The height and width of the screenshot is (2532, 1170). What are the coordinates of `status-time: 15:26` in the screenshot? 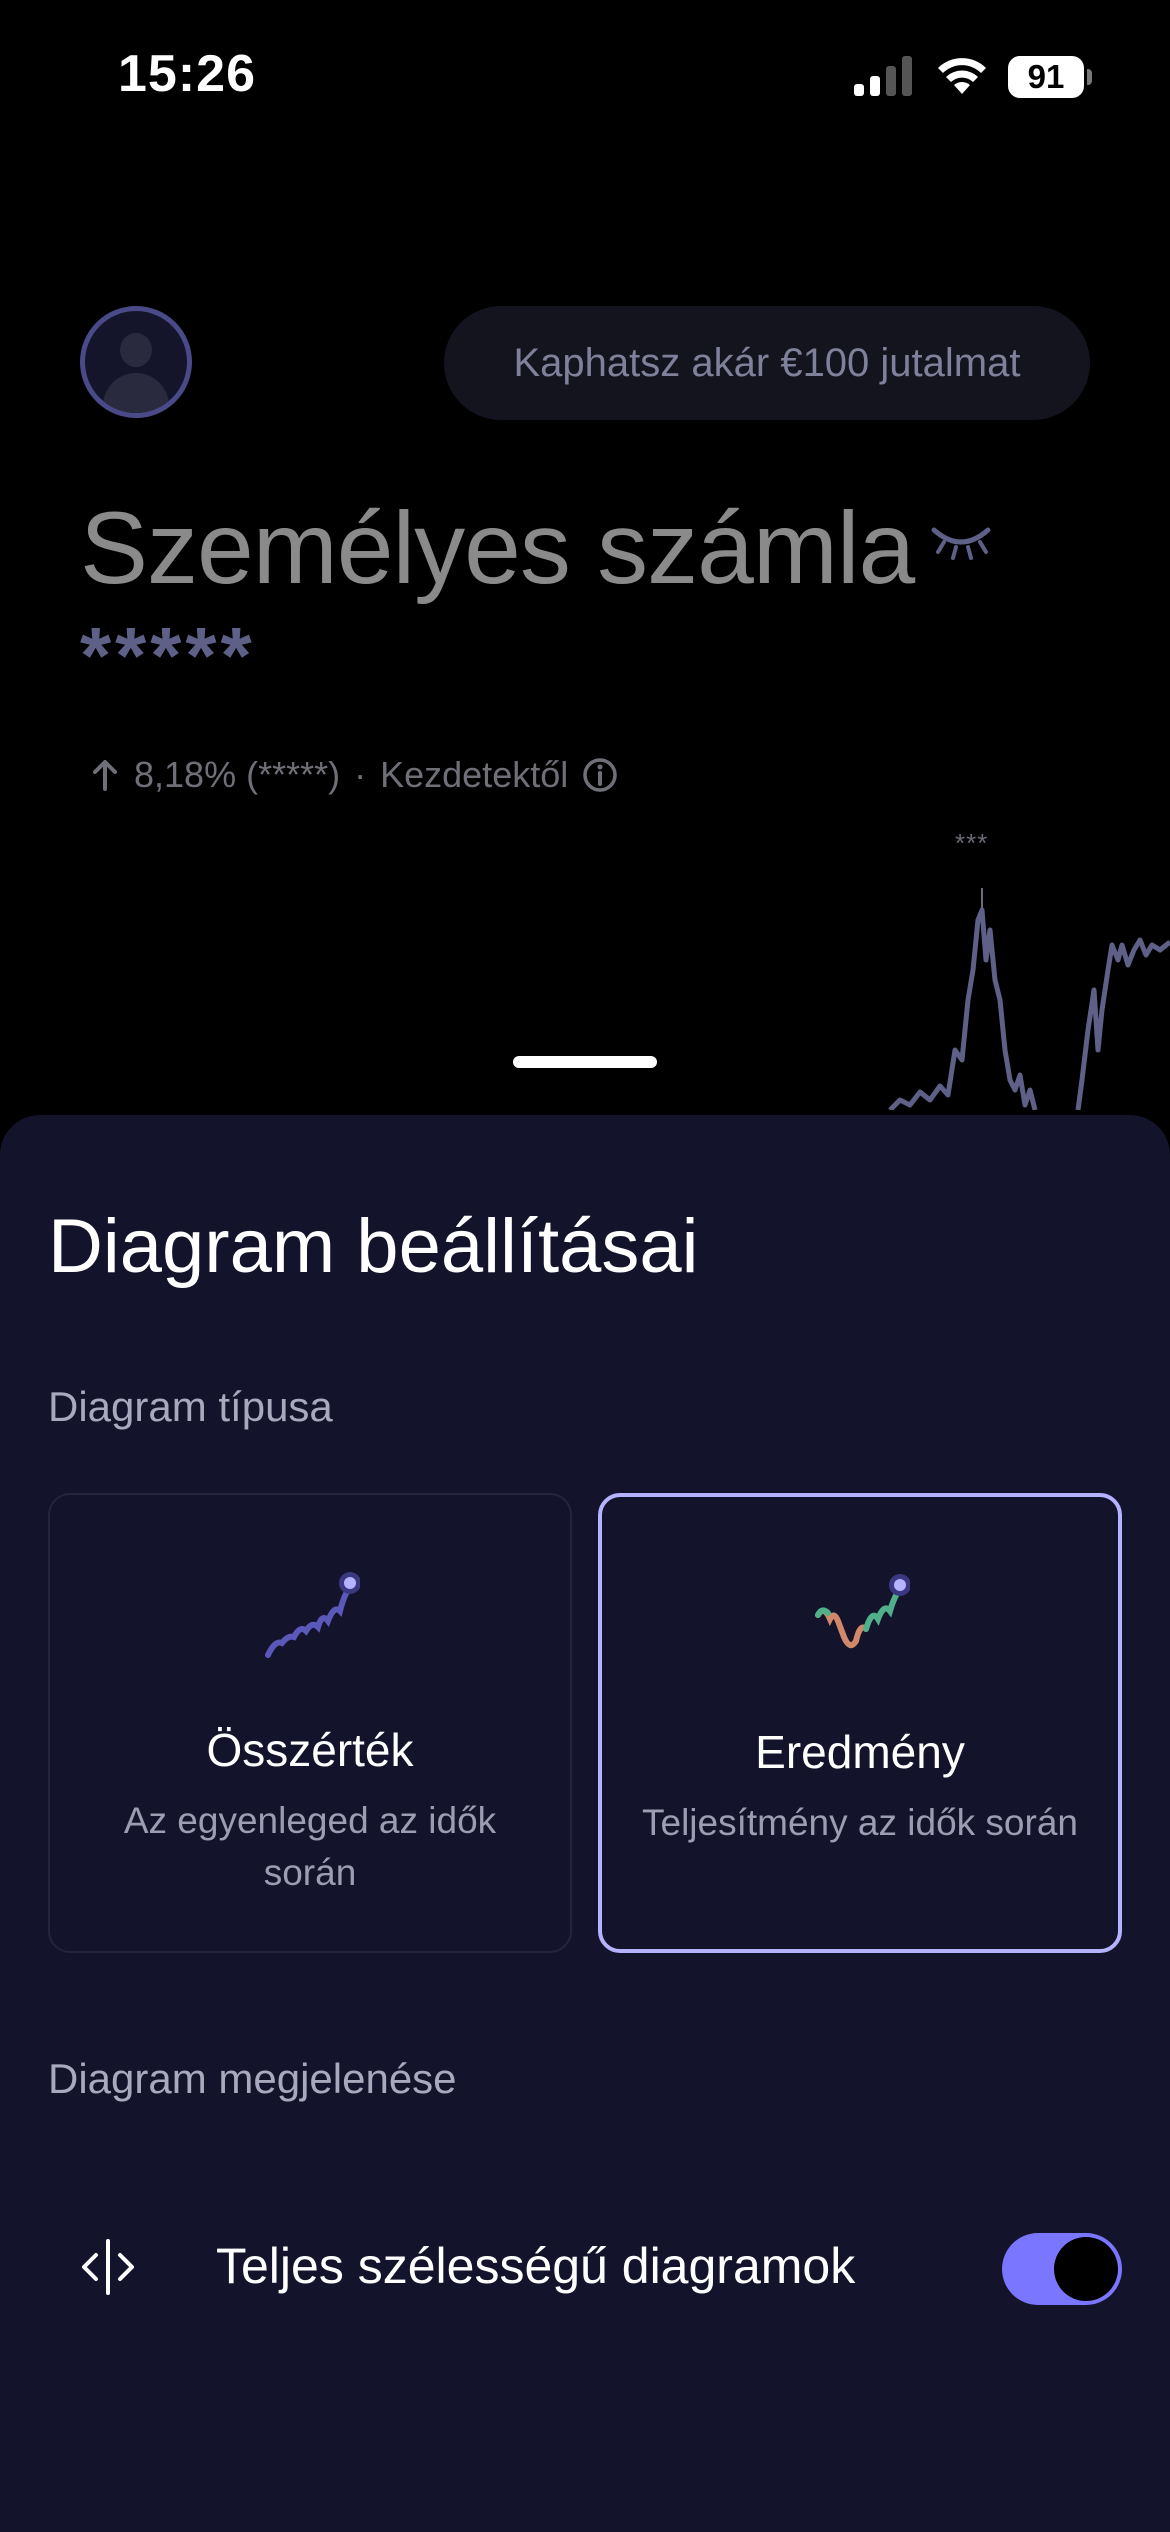 It's located at (187, 74).